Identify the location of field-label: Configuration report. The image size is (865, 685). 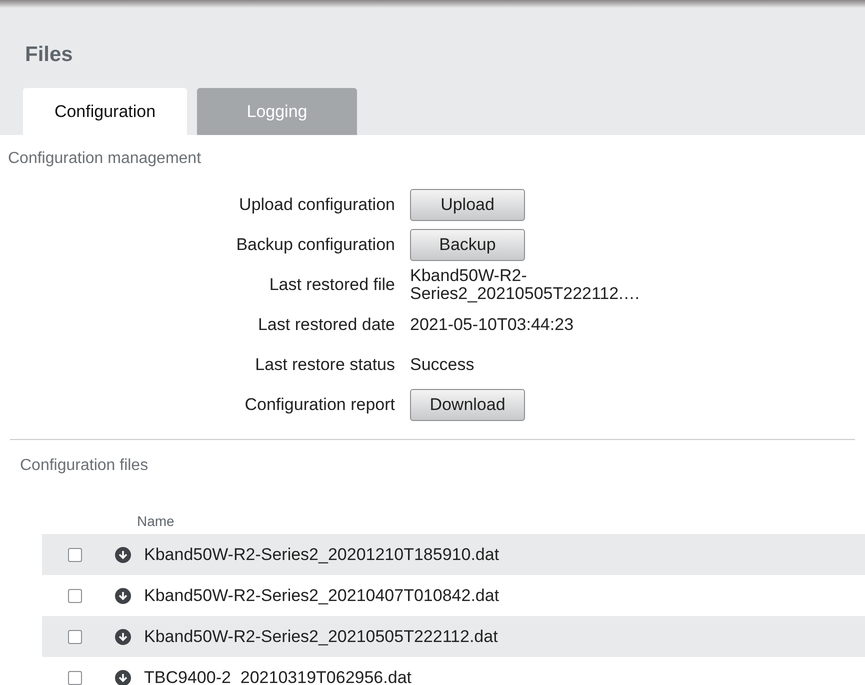
(319, 405).